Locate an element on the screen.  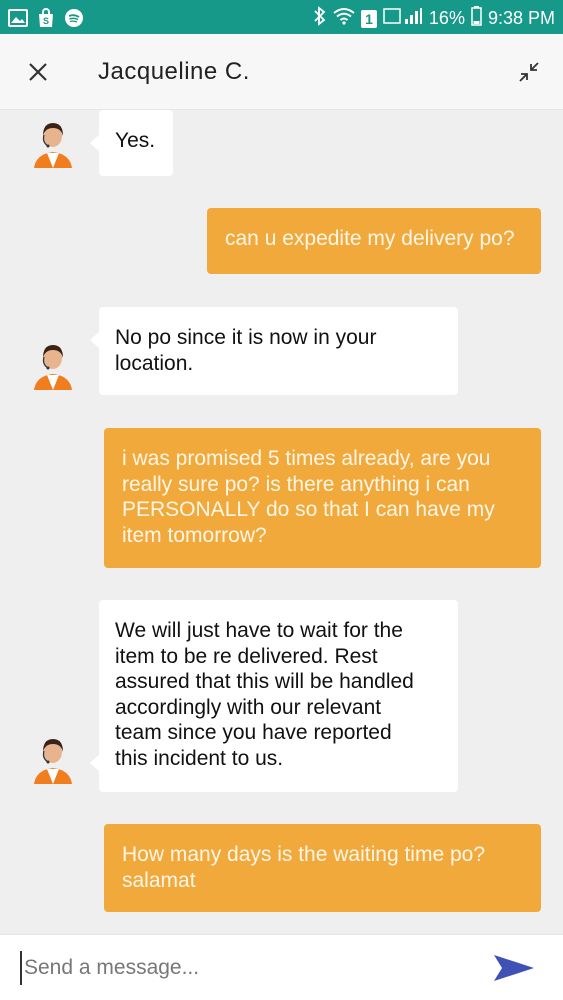
message-line: location. is located at coordinates (154, 363).